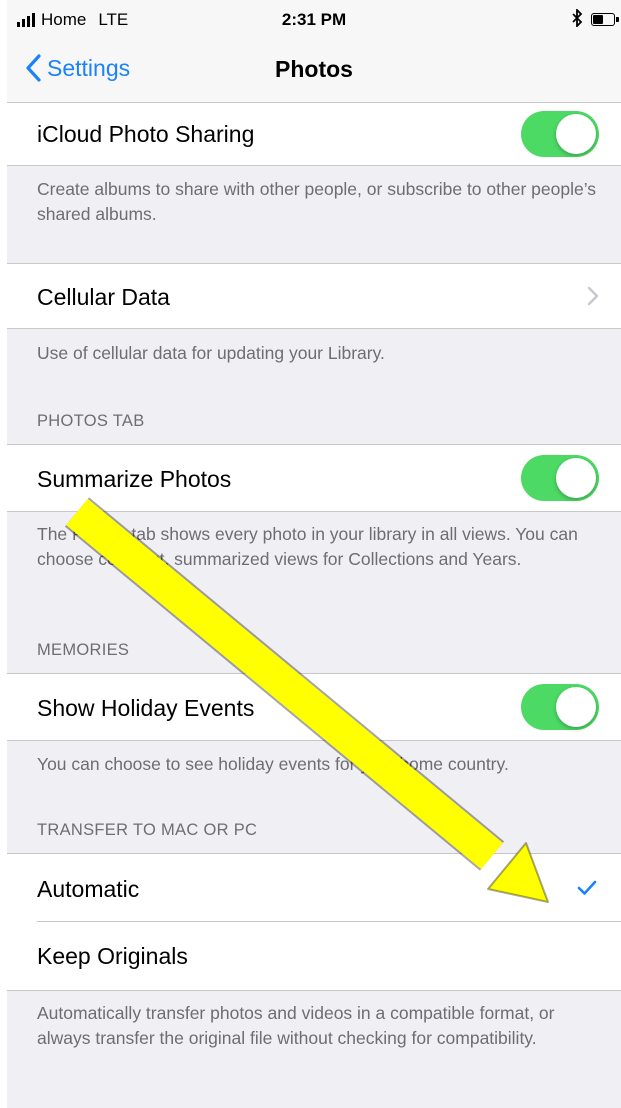  Describe the element at coordinates (314, 69) in the screenshot. I see `page-title: Photos` at that location.